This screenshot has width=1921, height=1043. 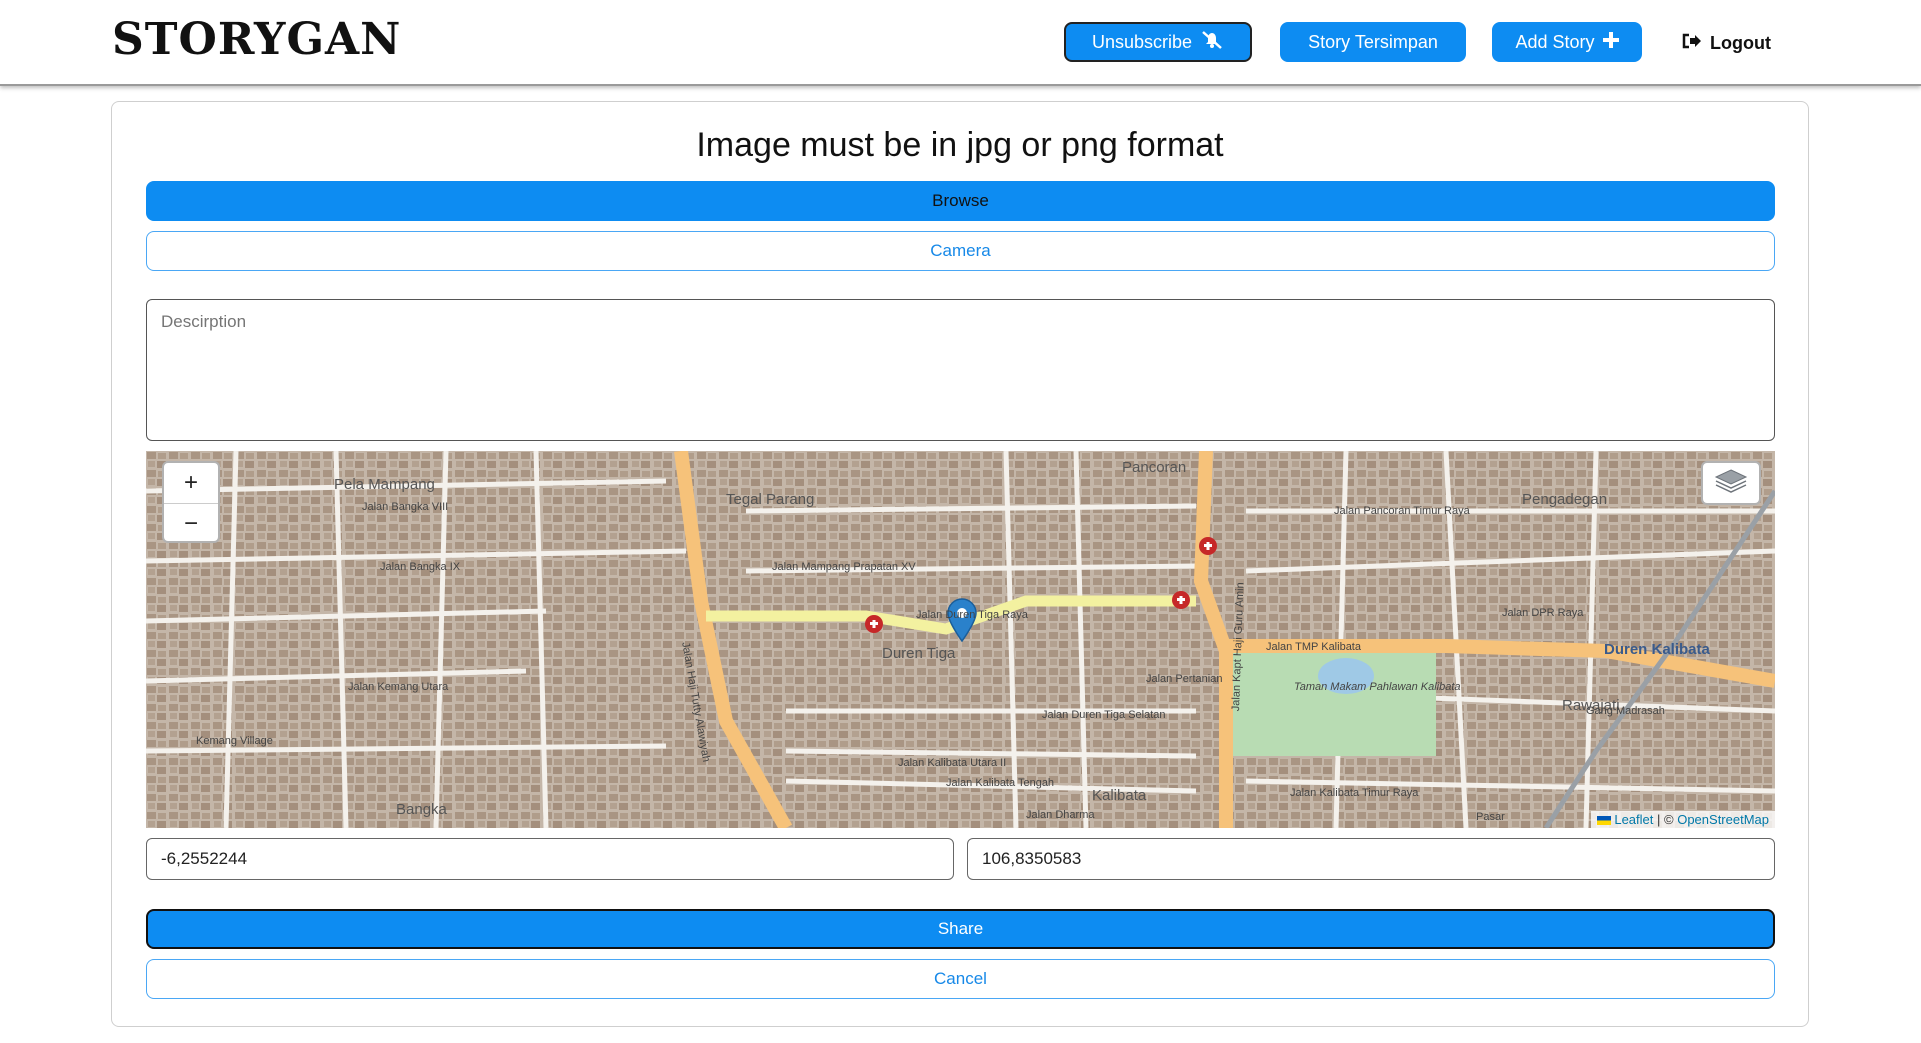 I want to click on zoom-control: + −, so click(x=191, y=502).